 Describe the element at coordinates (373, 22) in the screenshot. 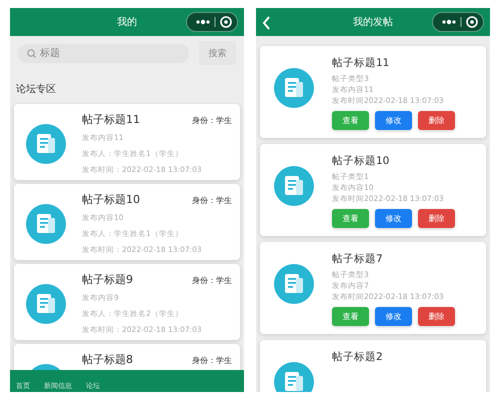

I see `page-title: 我的发帖` at that location.